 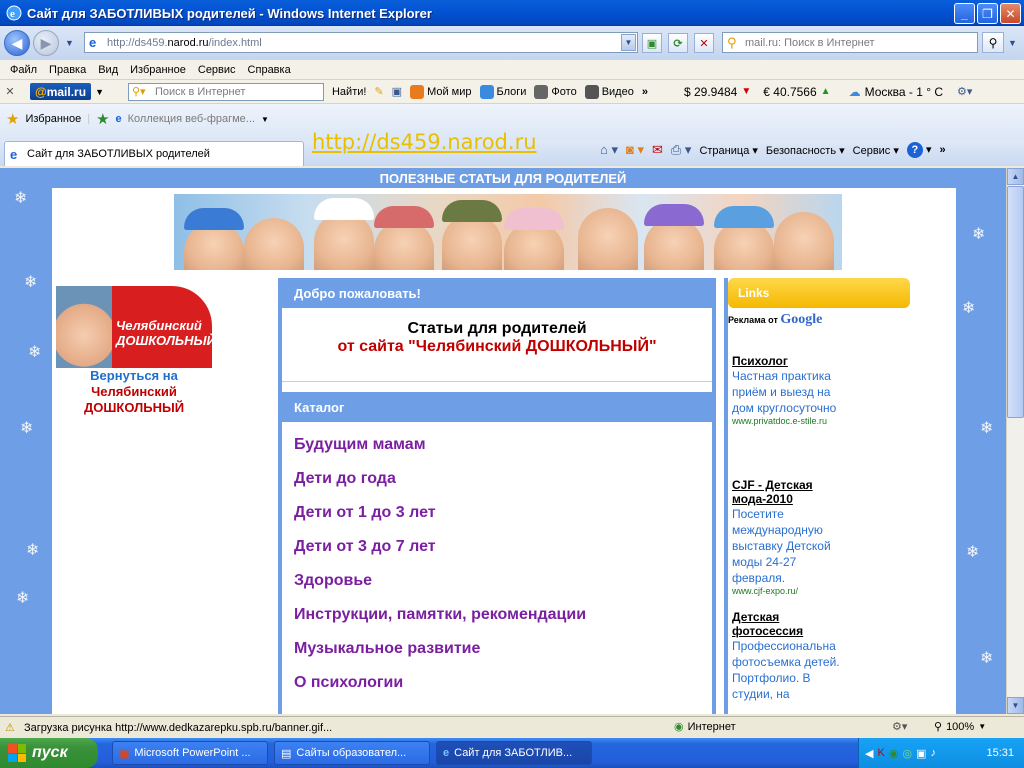 What do you see at coordinates (349, 92) in the screenshot?
I see `find-button: Найти!` at bounding box center [349, 92].